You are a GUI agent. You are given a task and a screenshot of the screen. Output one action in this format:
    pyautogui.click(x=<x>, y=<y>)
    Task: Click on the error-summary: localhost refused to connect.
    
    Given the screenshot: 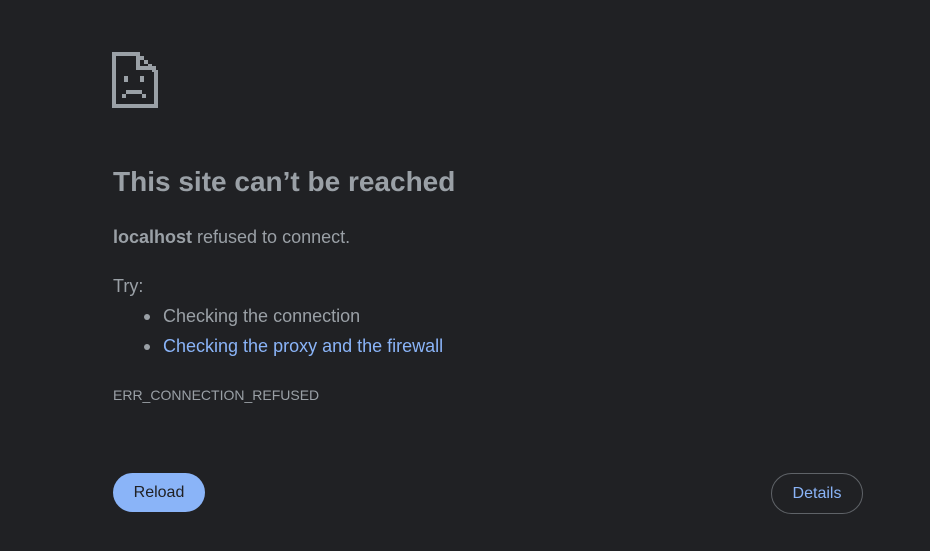 What is the action you would take?
    pyautogui.click(x=231, y=237)
    